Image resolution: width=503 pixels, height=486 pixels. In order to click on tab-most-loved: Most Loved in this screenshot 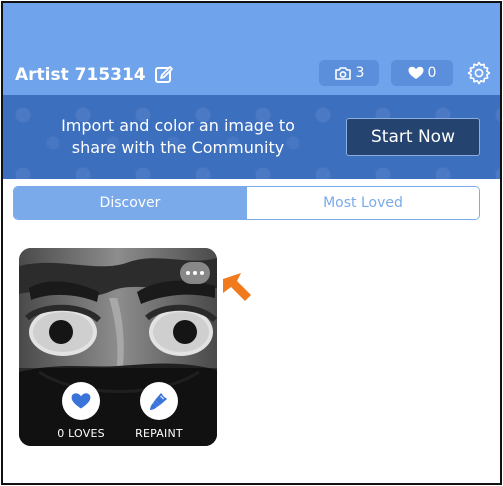, I will do `click(362, 203)`.